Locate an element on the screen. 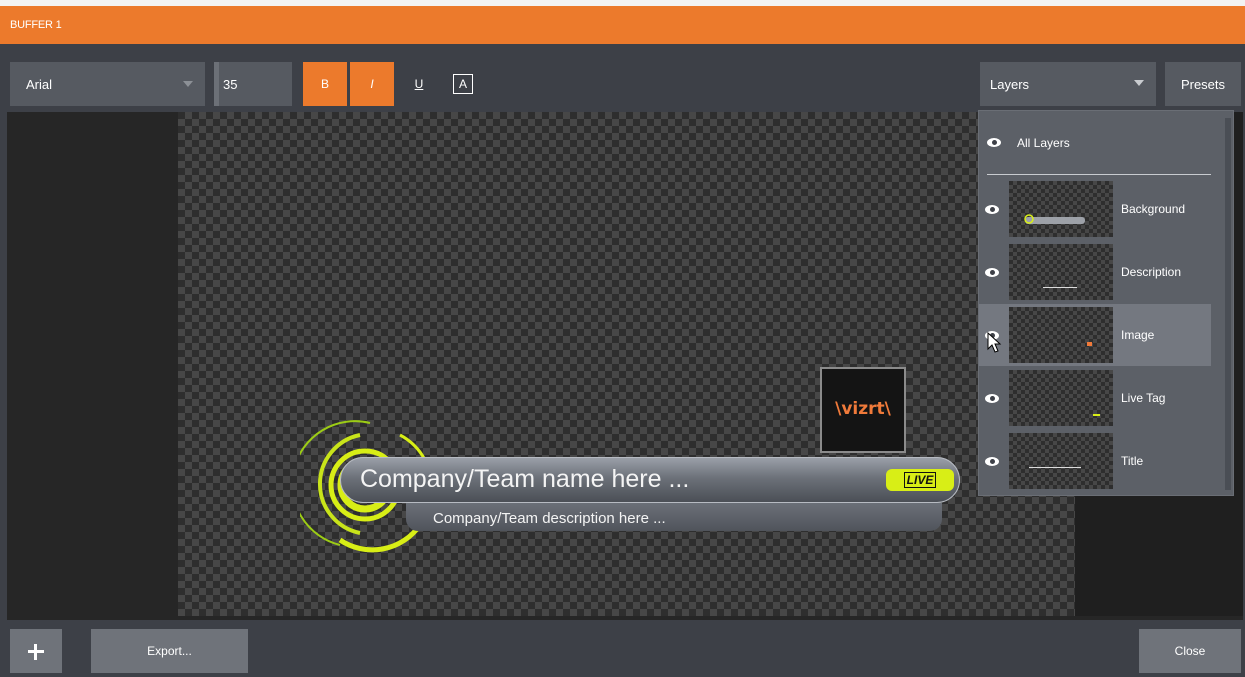  add-button is located at coordinates (36, 651).